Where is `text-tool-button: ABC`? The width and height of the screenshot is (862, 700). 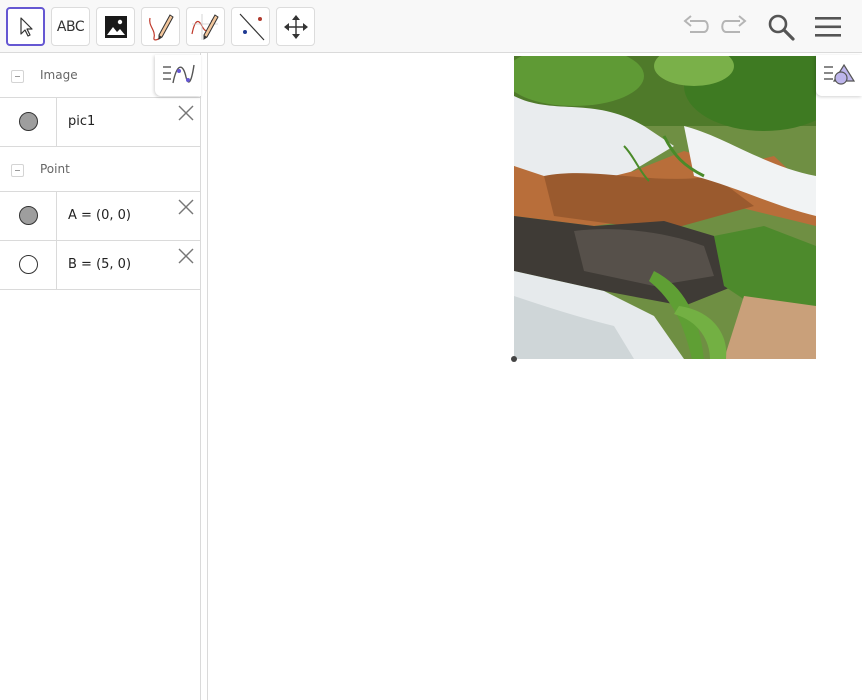
text-tool-button: ABC is located at coordinates (70, 26).